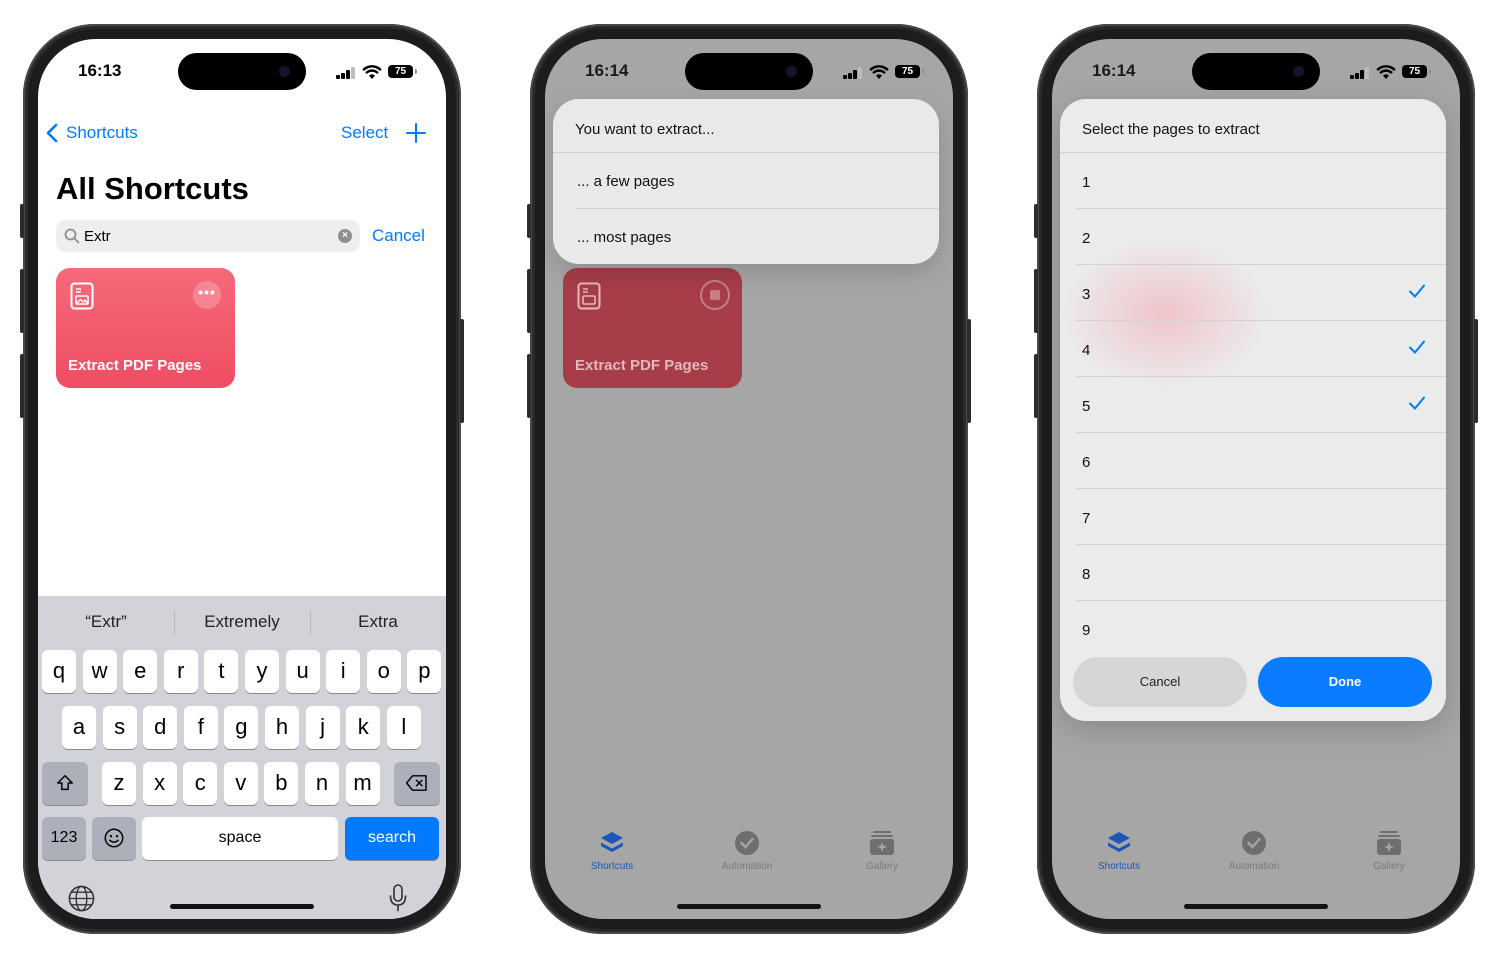 Image resolution: width=1500 pixels, height=958 pixels. I want to click on document-image-icon, so click(82, 296).